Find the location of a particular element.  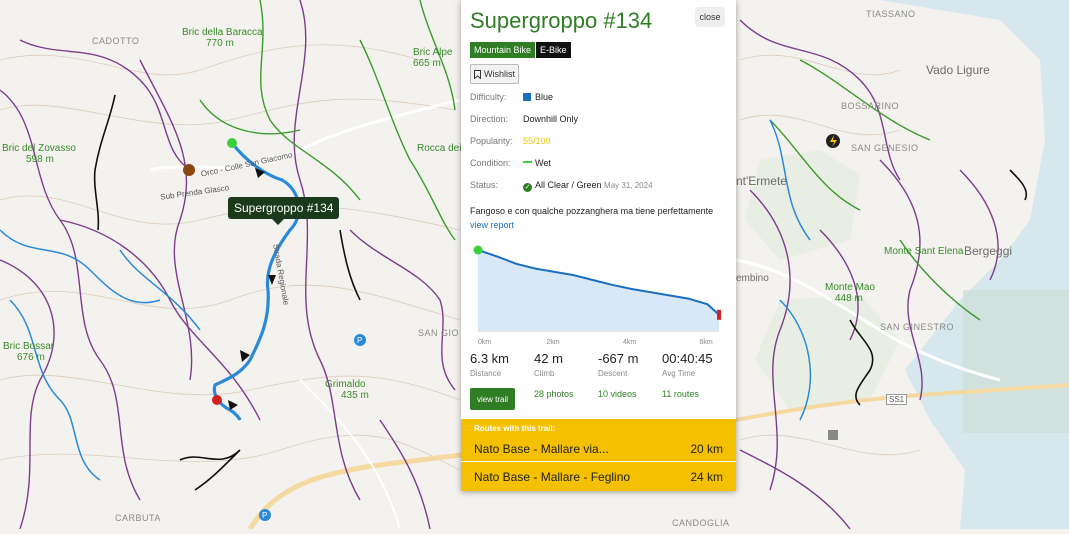

view-trail-button: view trail is located at coordinates (492, 399).